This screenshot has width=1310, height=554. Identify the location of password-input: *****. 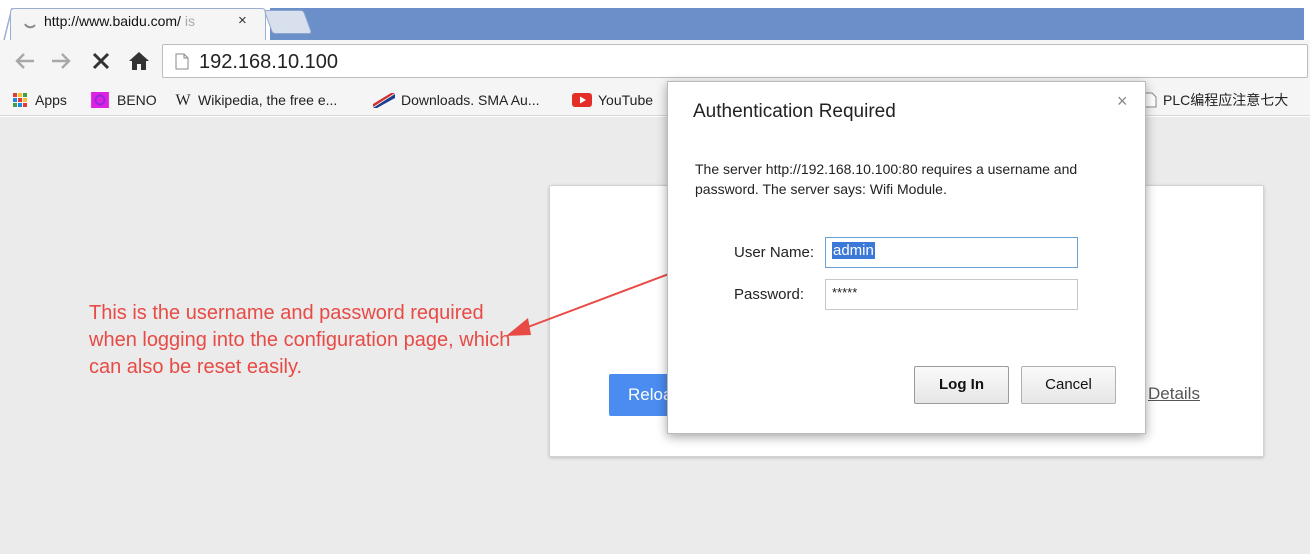
(951, 294).